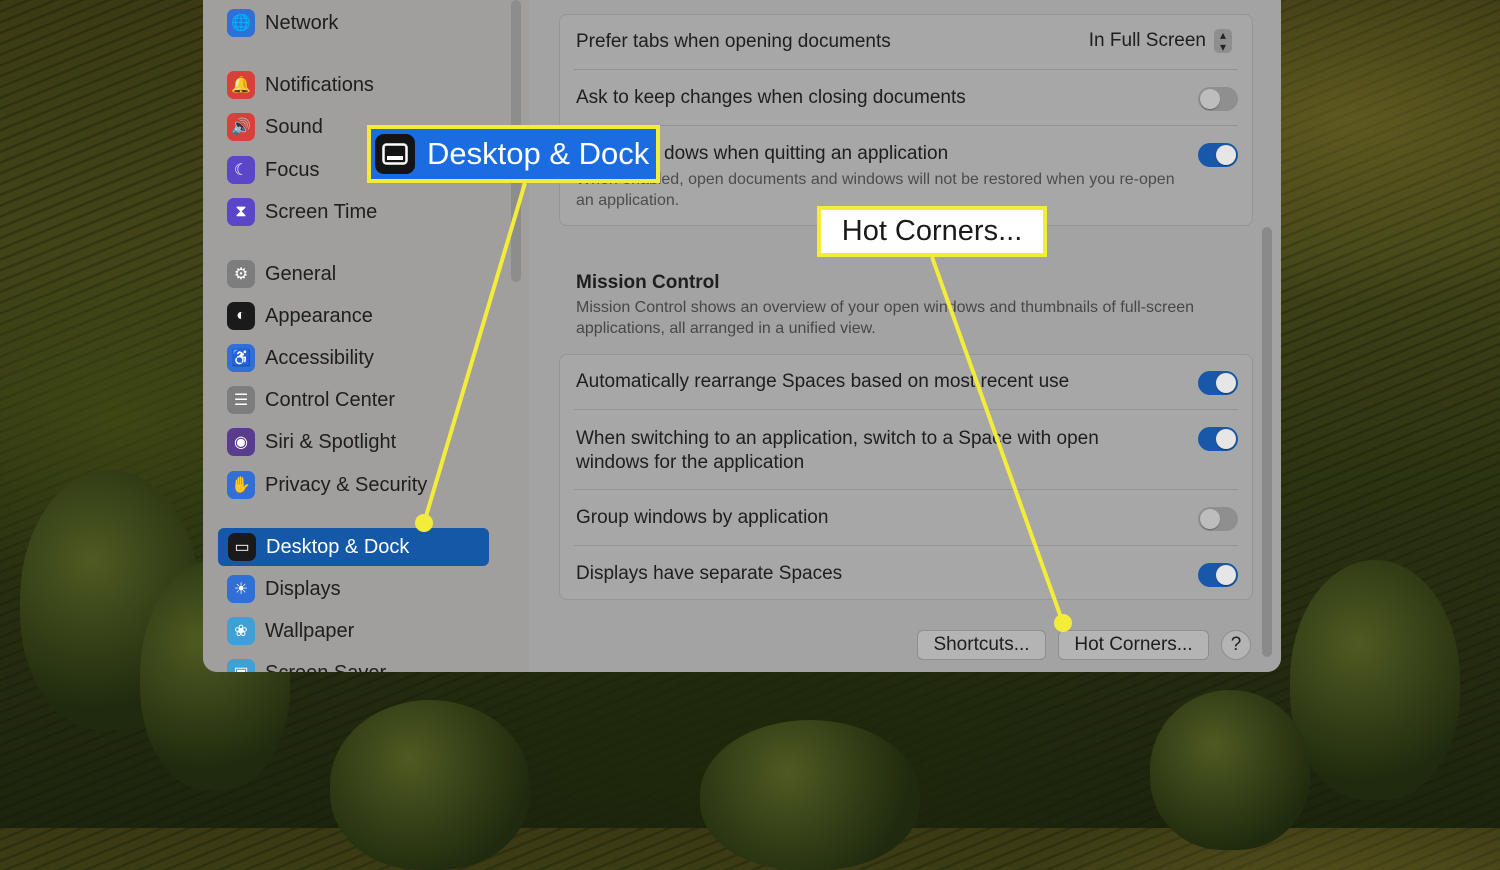  I want to click on sidebar-item-label: Accessibility, so click(319, 357).